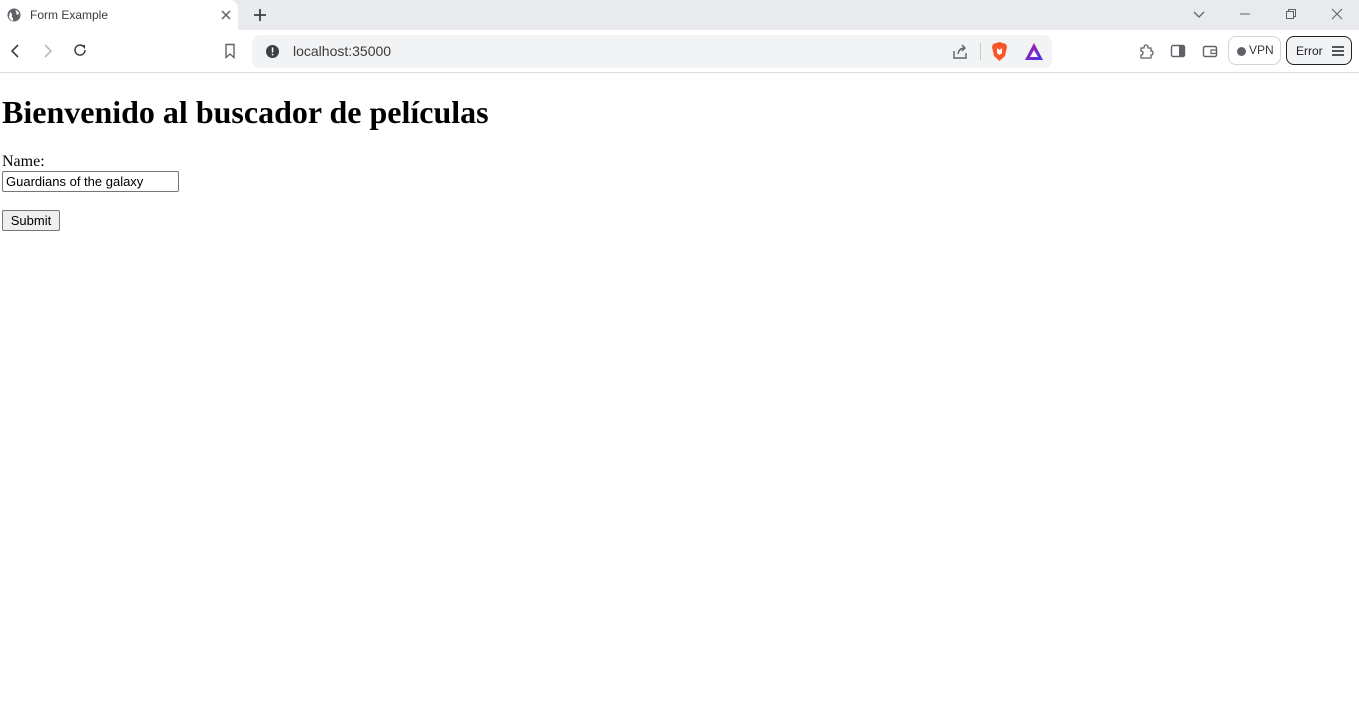  I want to click on tab-form-example: Form Example, so click(119, 15).